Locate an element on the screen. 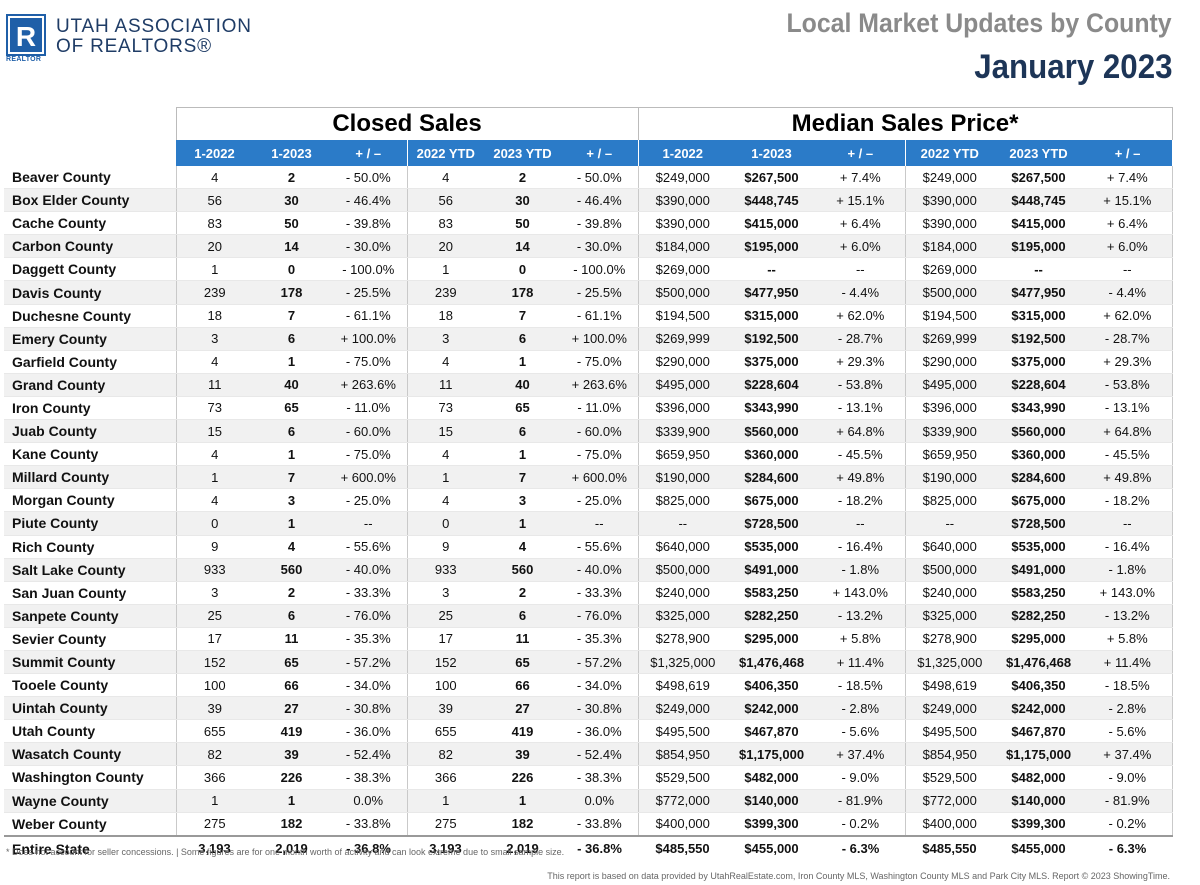  table-cell: - 57.2% is located at coordinates (368, 662).